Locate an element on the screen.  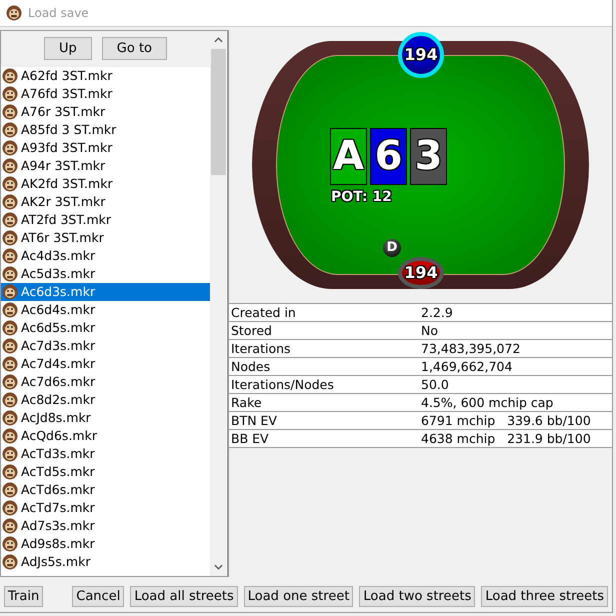
info-label: Rake is located at coordinates (246, 402).